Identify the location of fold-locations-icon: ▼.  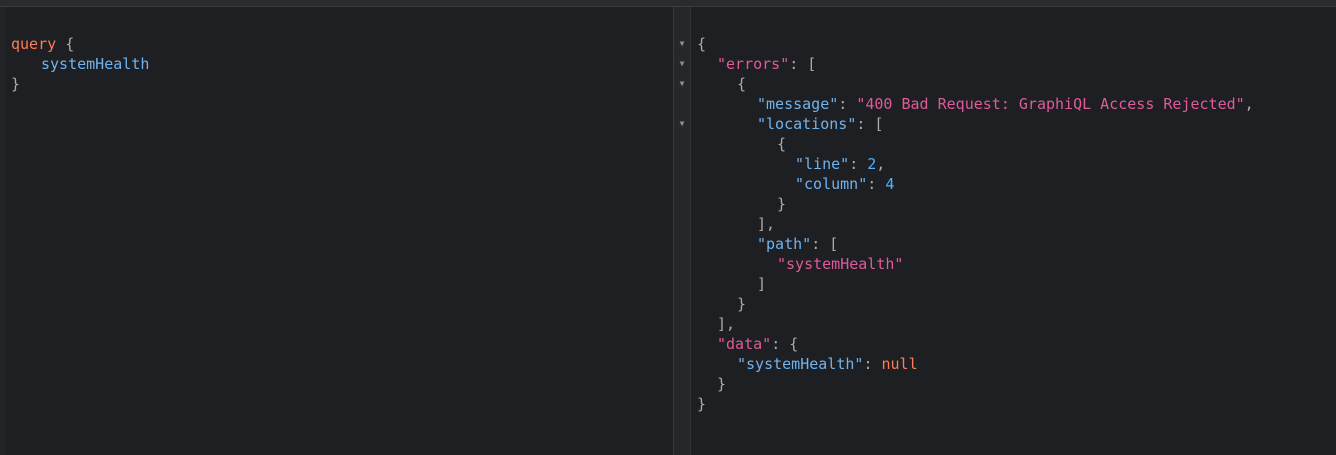
(682, 124).